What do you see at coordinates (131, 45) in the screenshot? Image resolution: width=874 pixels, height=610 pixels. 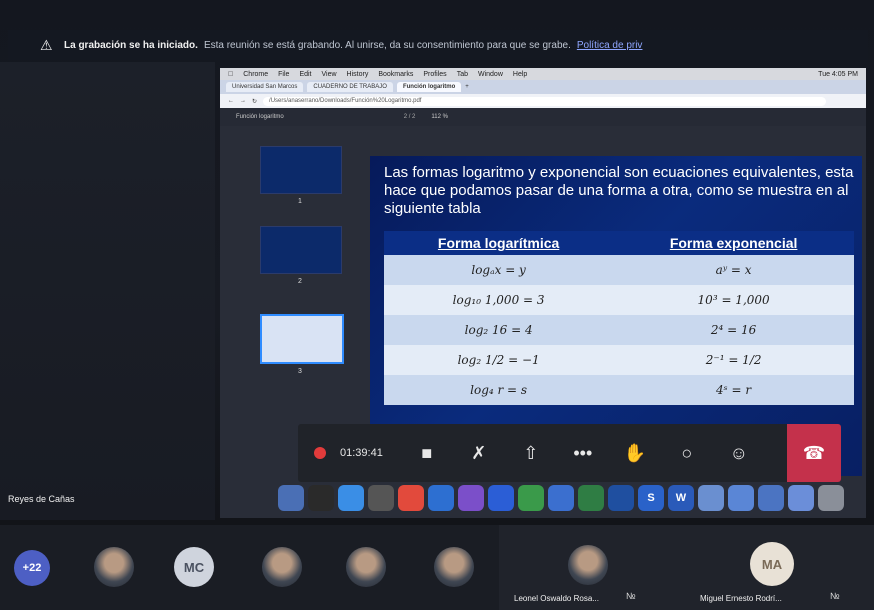 I see `banner-title: La grabación se ha iniciado.` at bounding box center [131, 45].